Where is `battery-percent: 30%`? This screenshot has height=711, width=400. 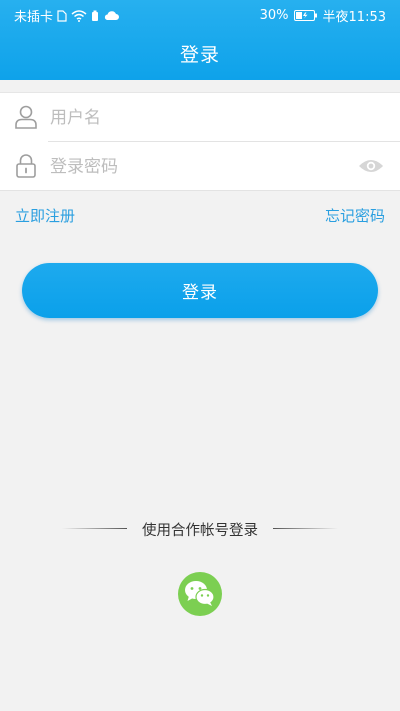 battery-percent: 30% is located at coordinates (274, 15).